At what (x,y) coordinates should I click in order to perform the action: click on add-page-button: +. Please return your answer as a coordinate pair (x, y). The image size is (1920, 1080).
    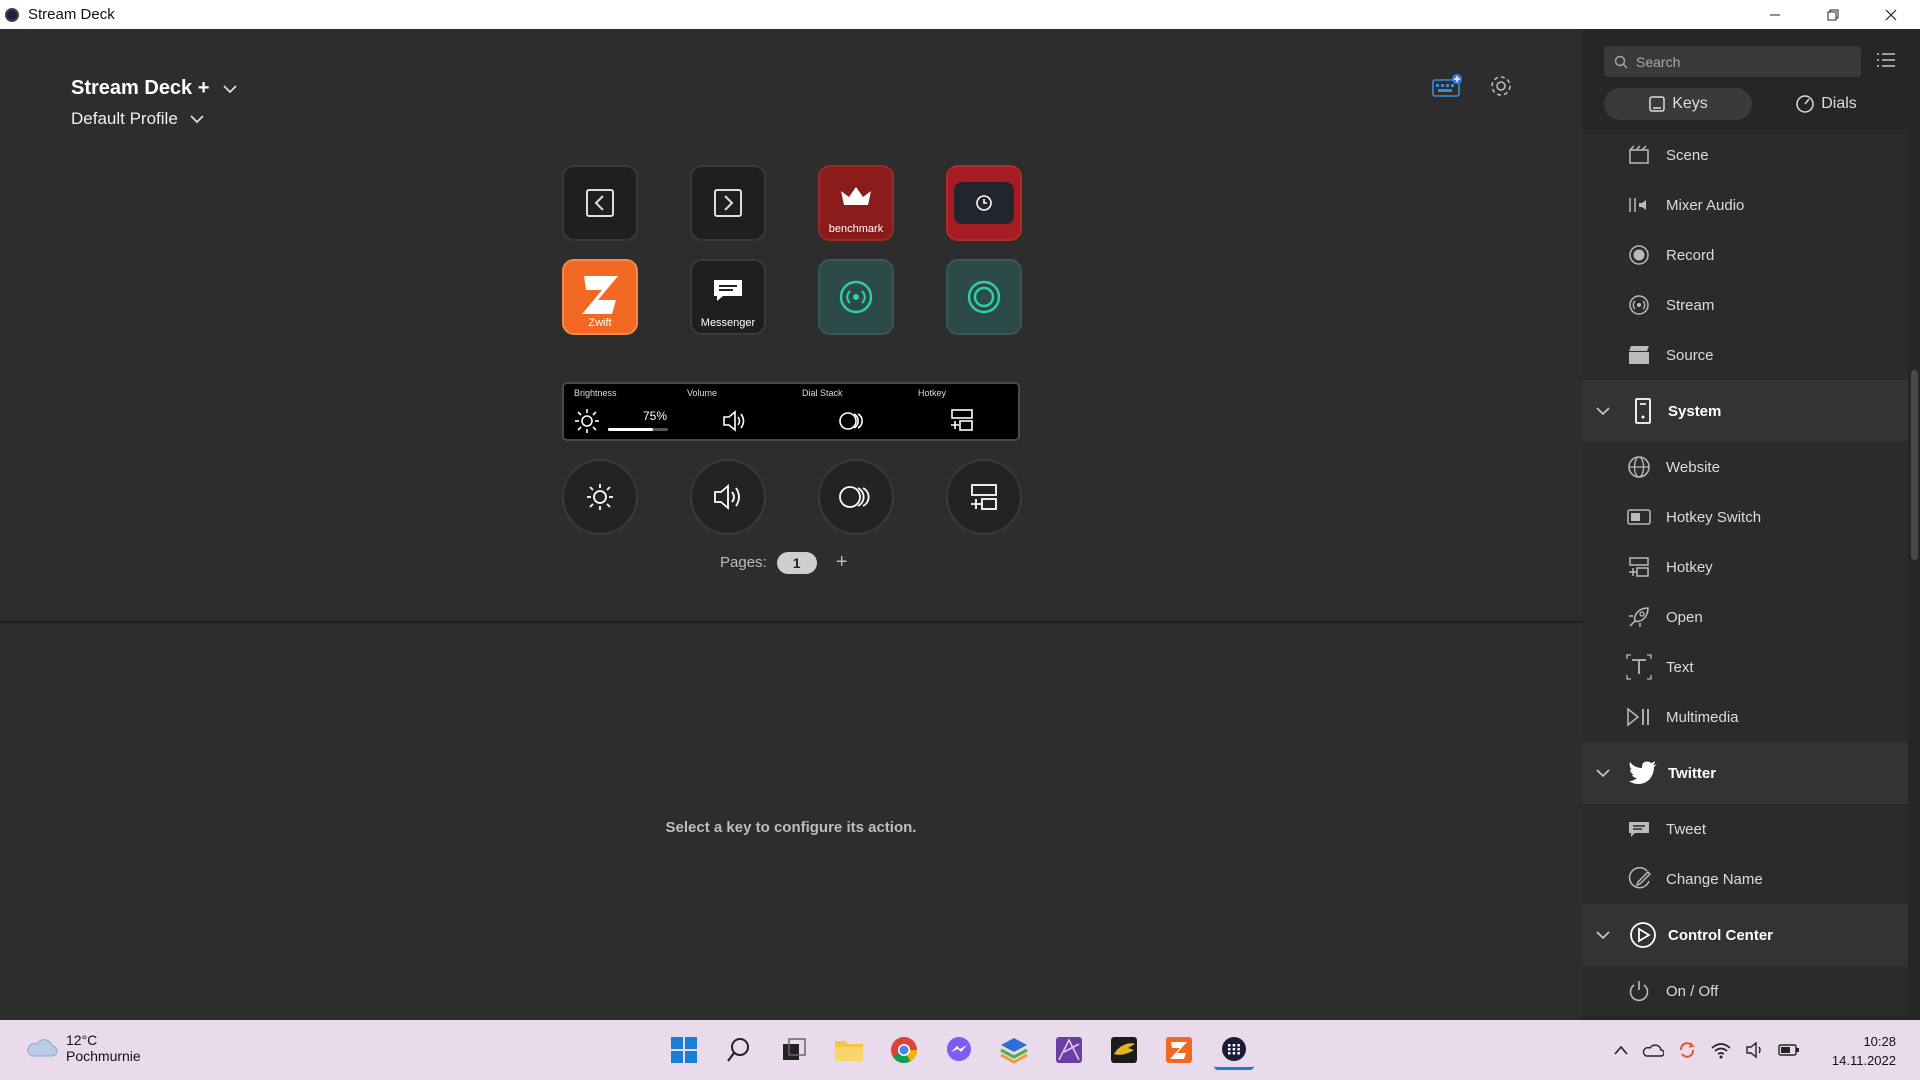
    Looking at the image, I should click on (842, 562).